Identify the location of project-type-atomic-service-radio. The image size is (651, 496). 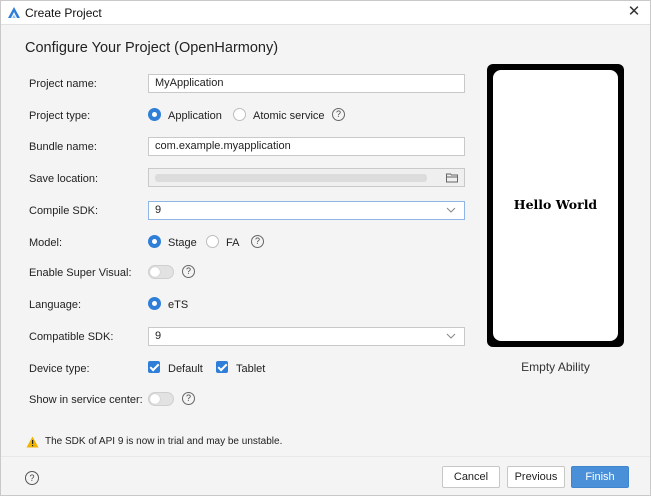
(239, 114).